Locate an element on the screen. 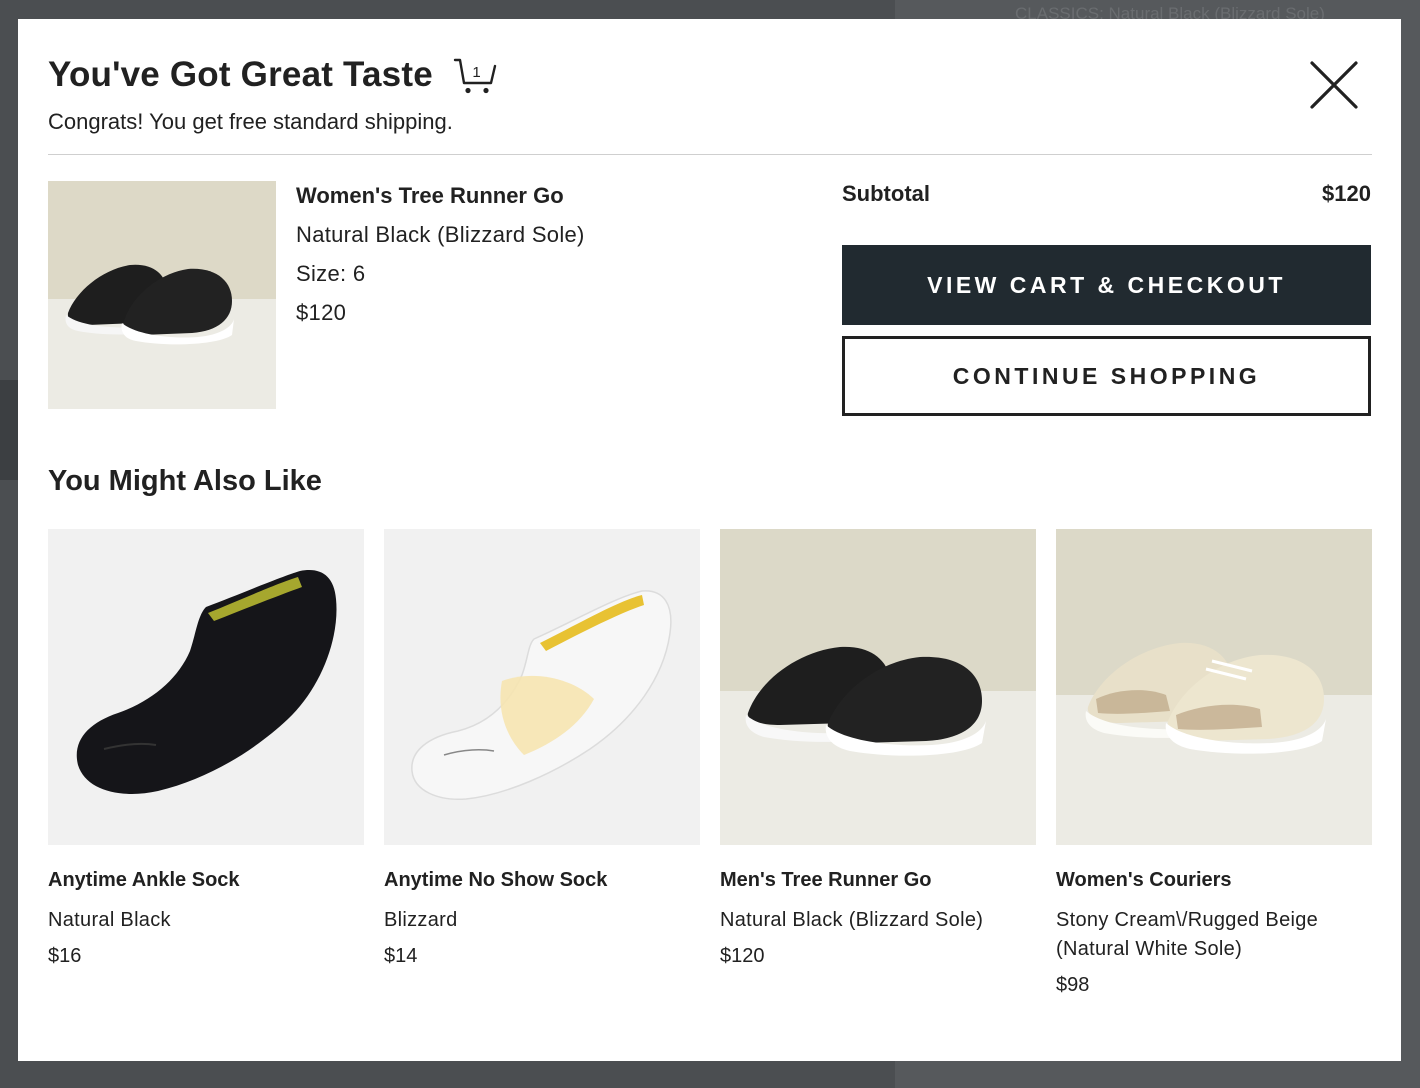  product-image-womens-couriers is located at coordinates (1214, 687).